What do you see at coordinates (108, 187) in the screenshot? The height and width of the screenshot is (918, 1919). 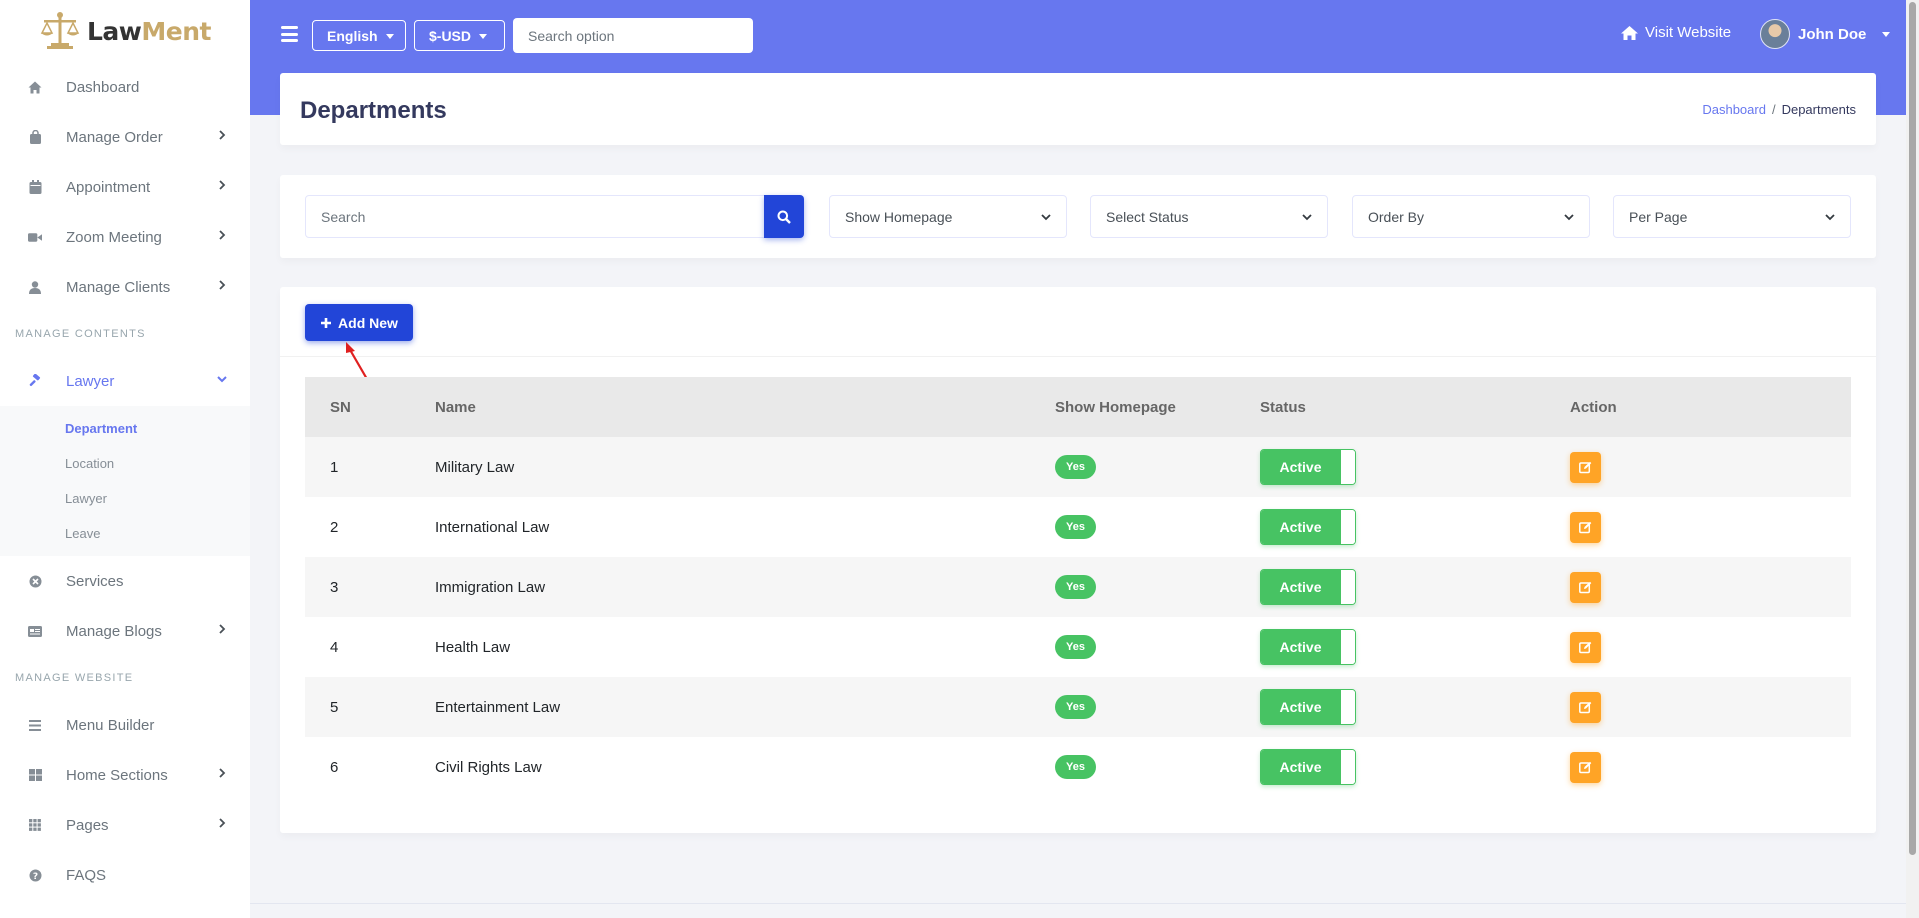 I see `sidebar-item-label: Appointment` at bounding box center [108, 187].